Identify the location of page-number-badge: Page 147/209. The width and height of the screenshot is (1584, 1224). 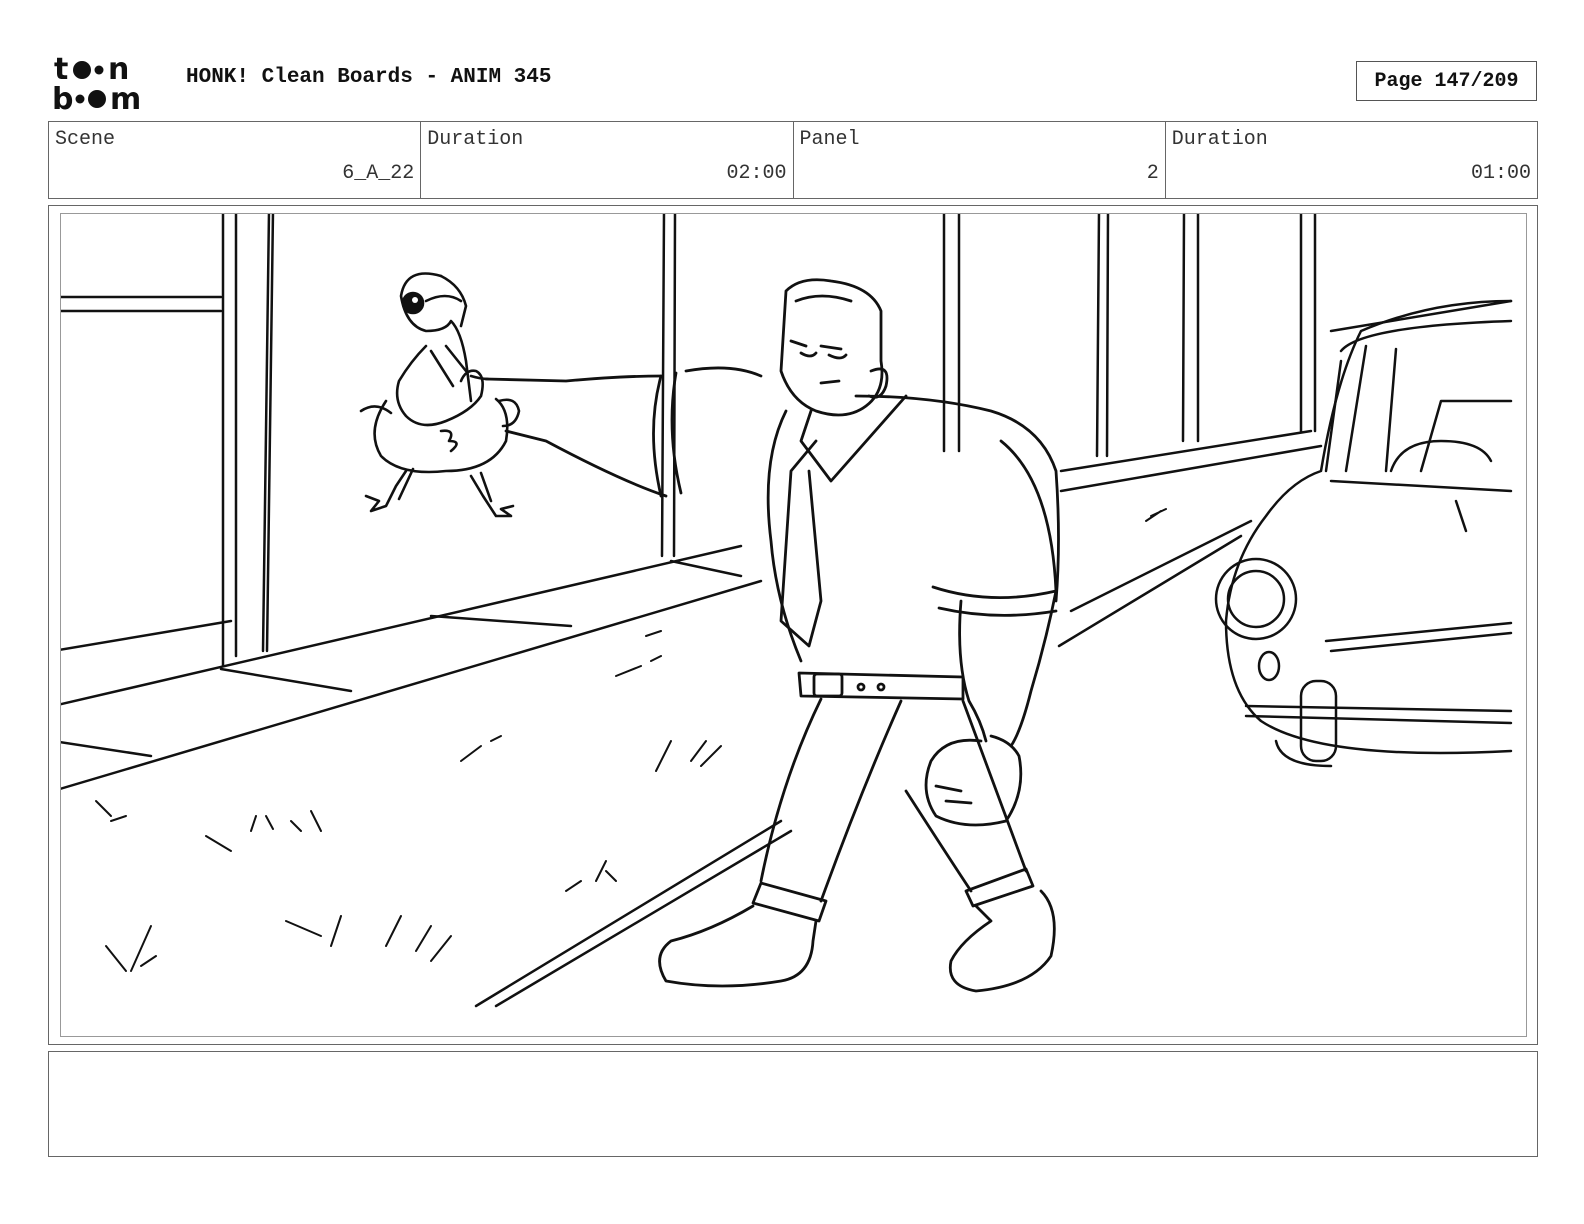
(1446, 81).